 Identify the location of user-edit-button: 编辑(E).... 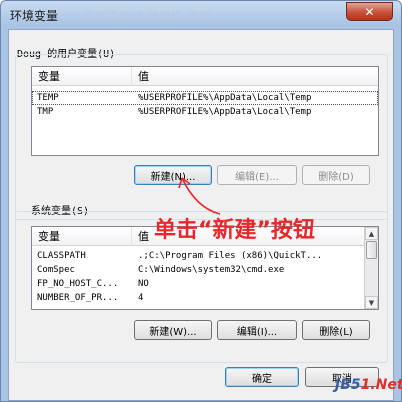
(257, 175).